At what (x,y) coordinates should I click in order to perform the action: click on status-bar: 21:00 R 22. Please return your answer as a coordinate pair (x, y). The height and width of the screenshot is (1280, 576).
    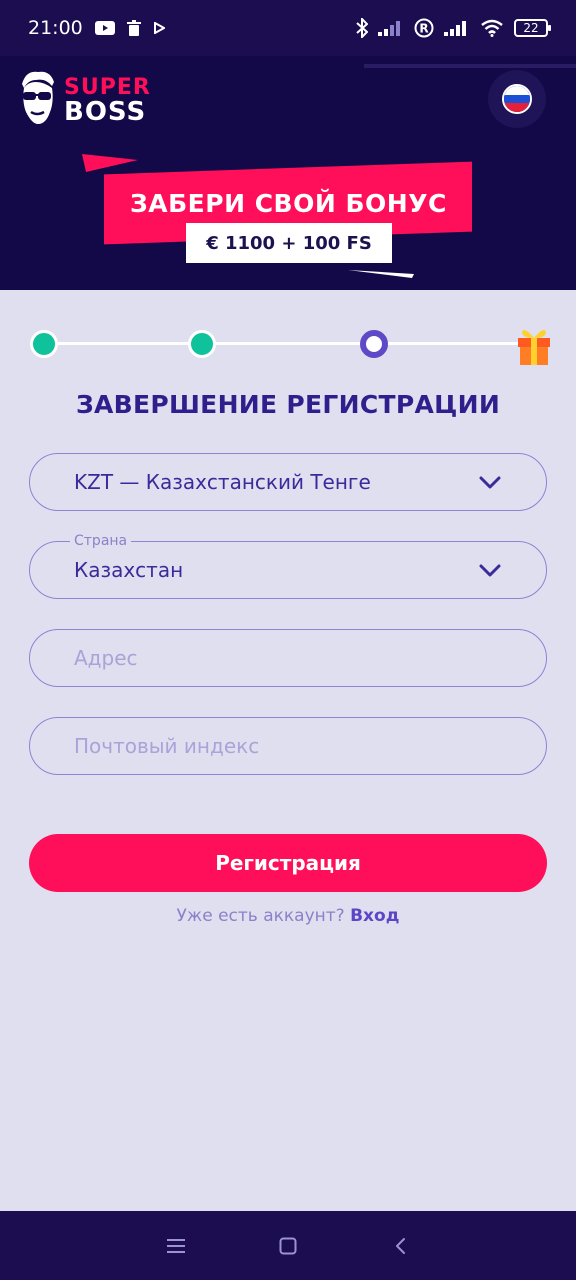
    Looking at the image, I should click on (288, 28).